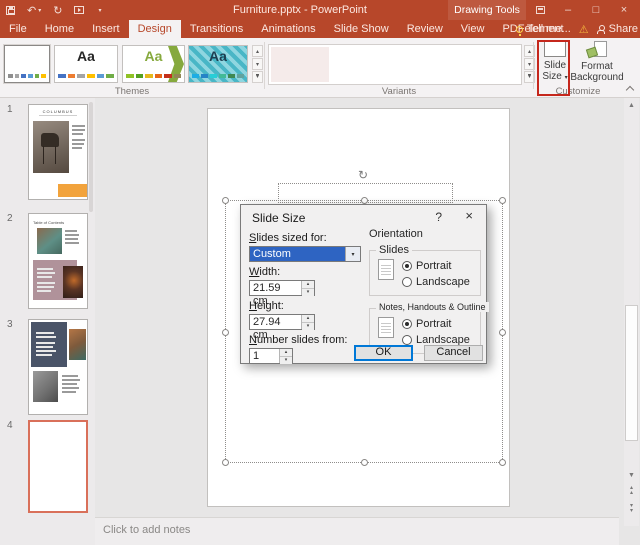 This screenshot has height=545, width=640. What do you see at coordinates (399, 91) in the screenshot?
I see `variants-group-label: Variants` at bounding box center [399, 91].